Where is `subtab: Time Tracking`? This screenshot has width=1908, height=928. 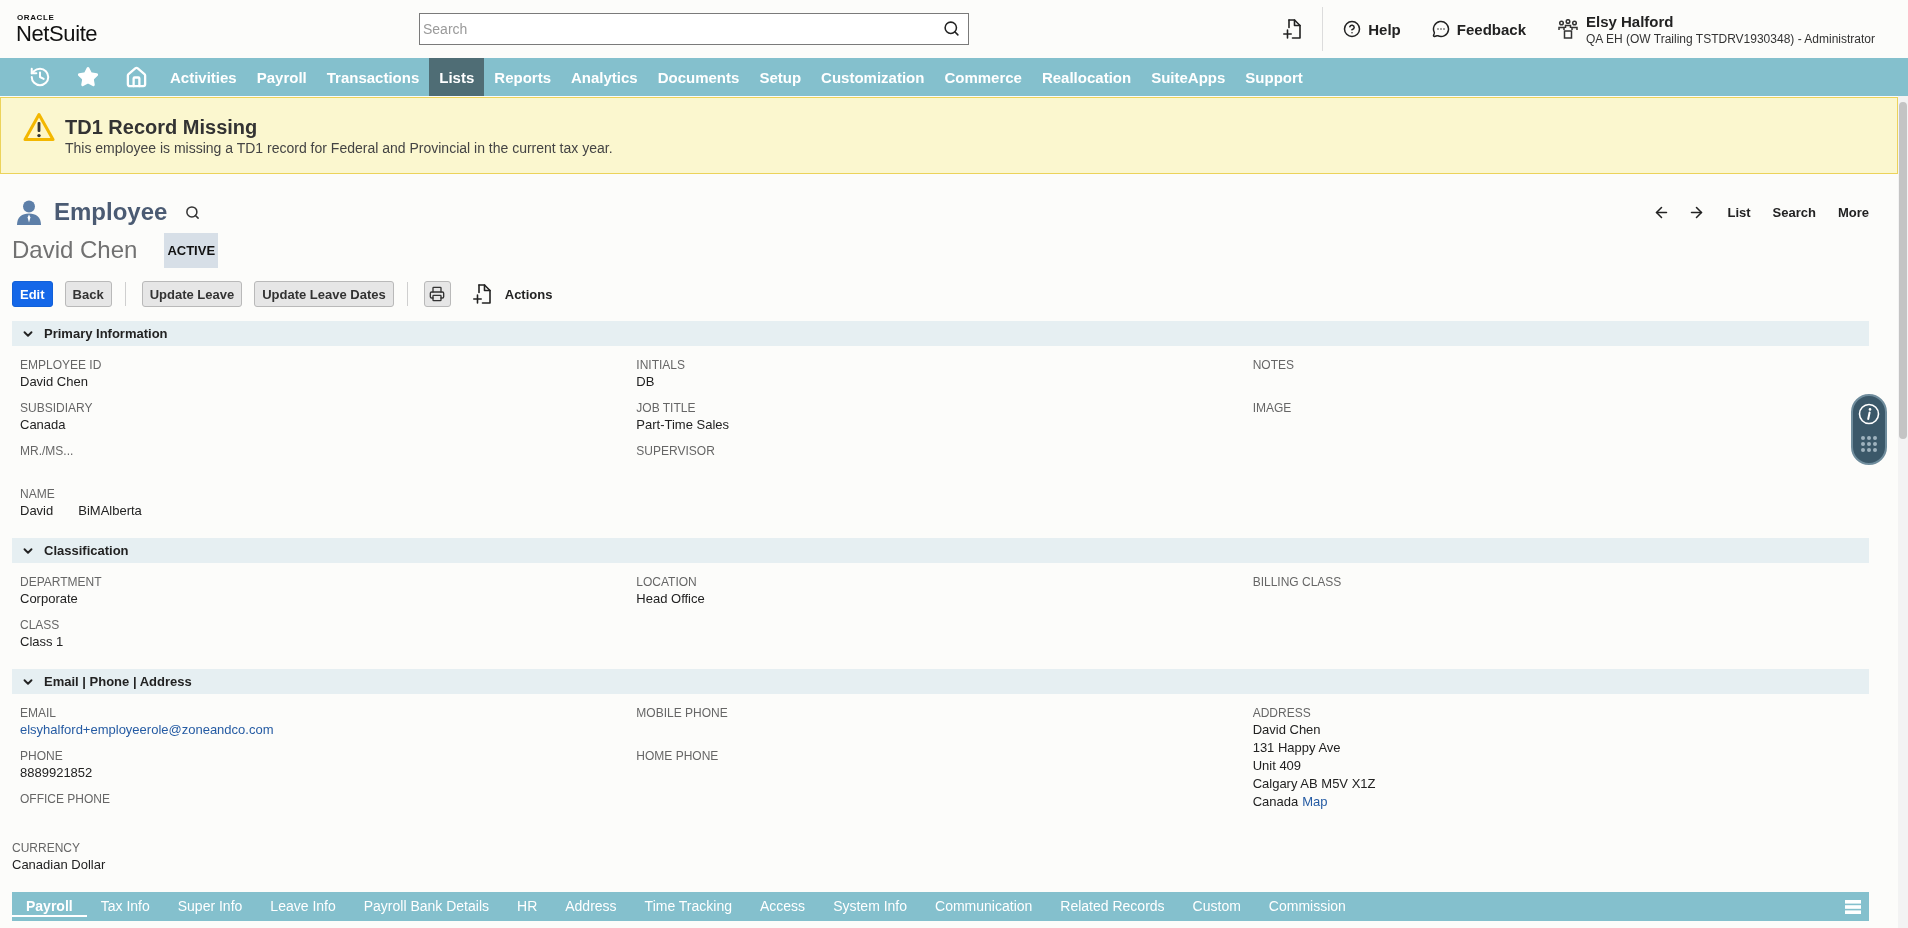
subtab: Time Tracking is located at coordinates (688, 906).